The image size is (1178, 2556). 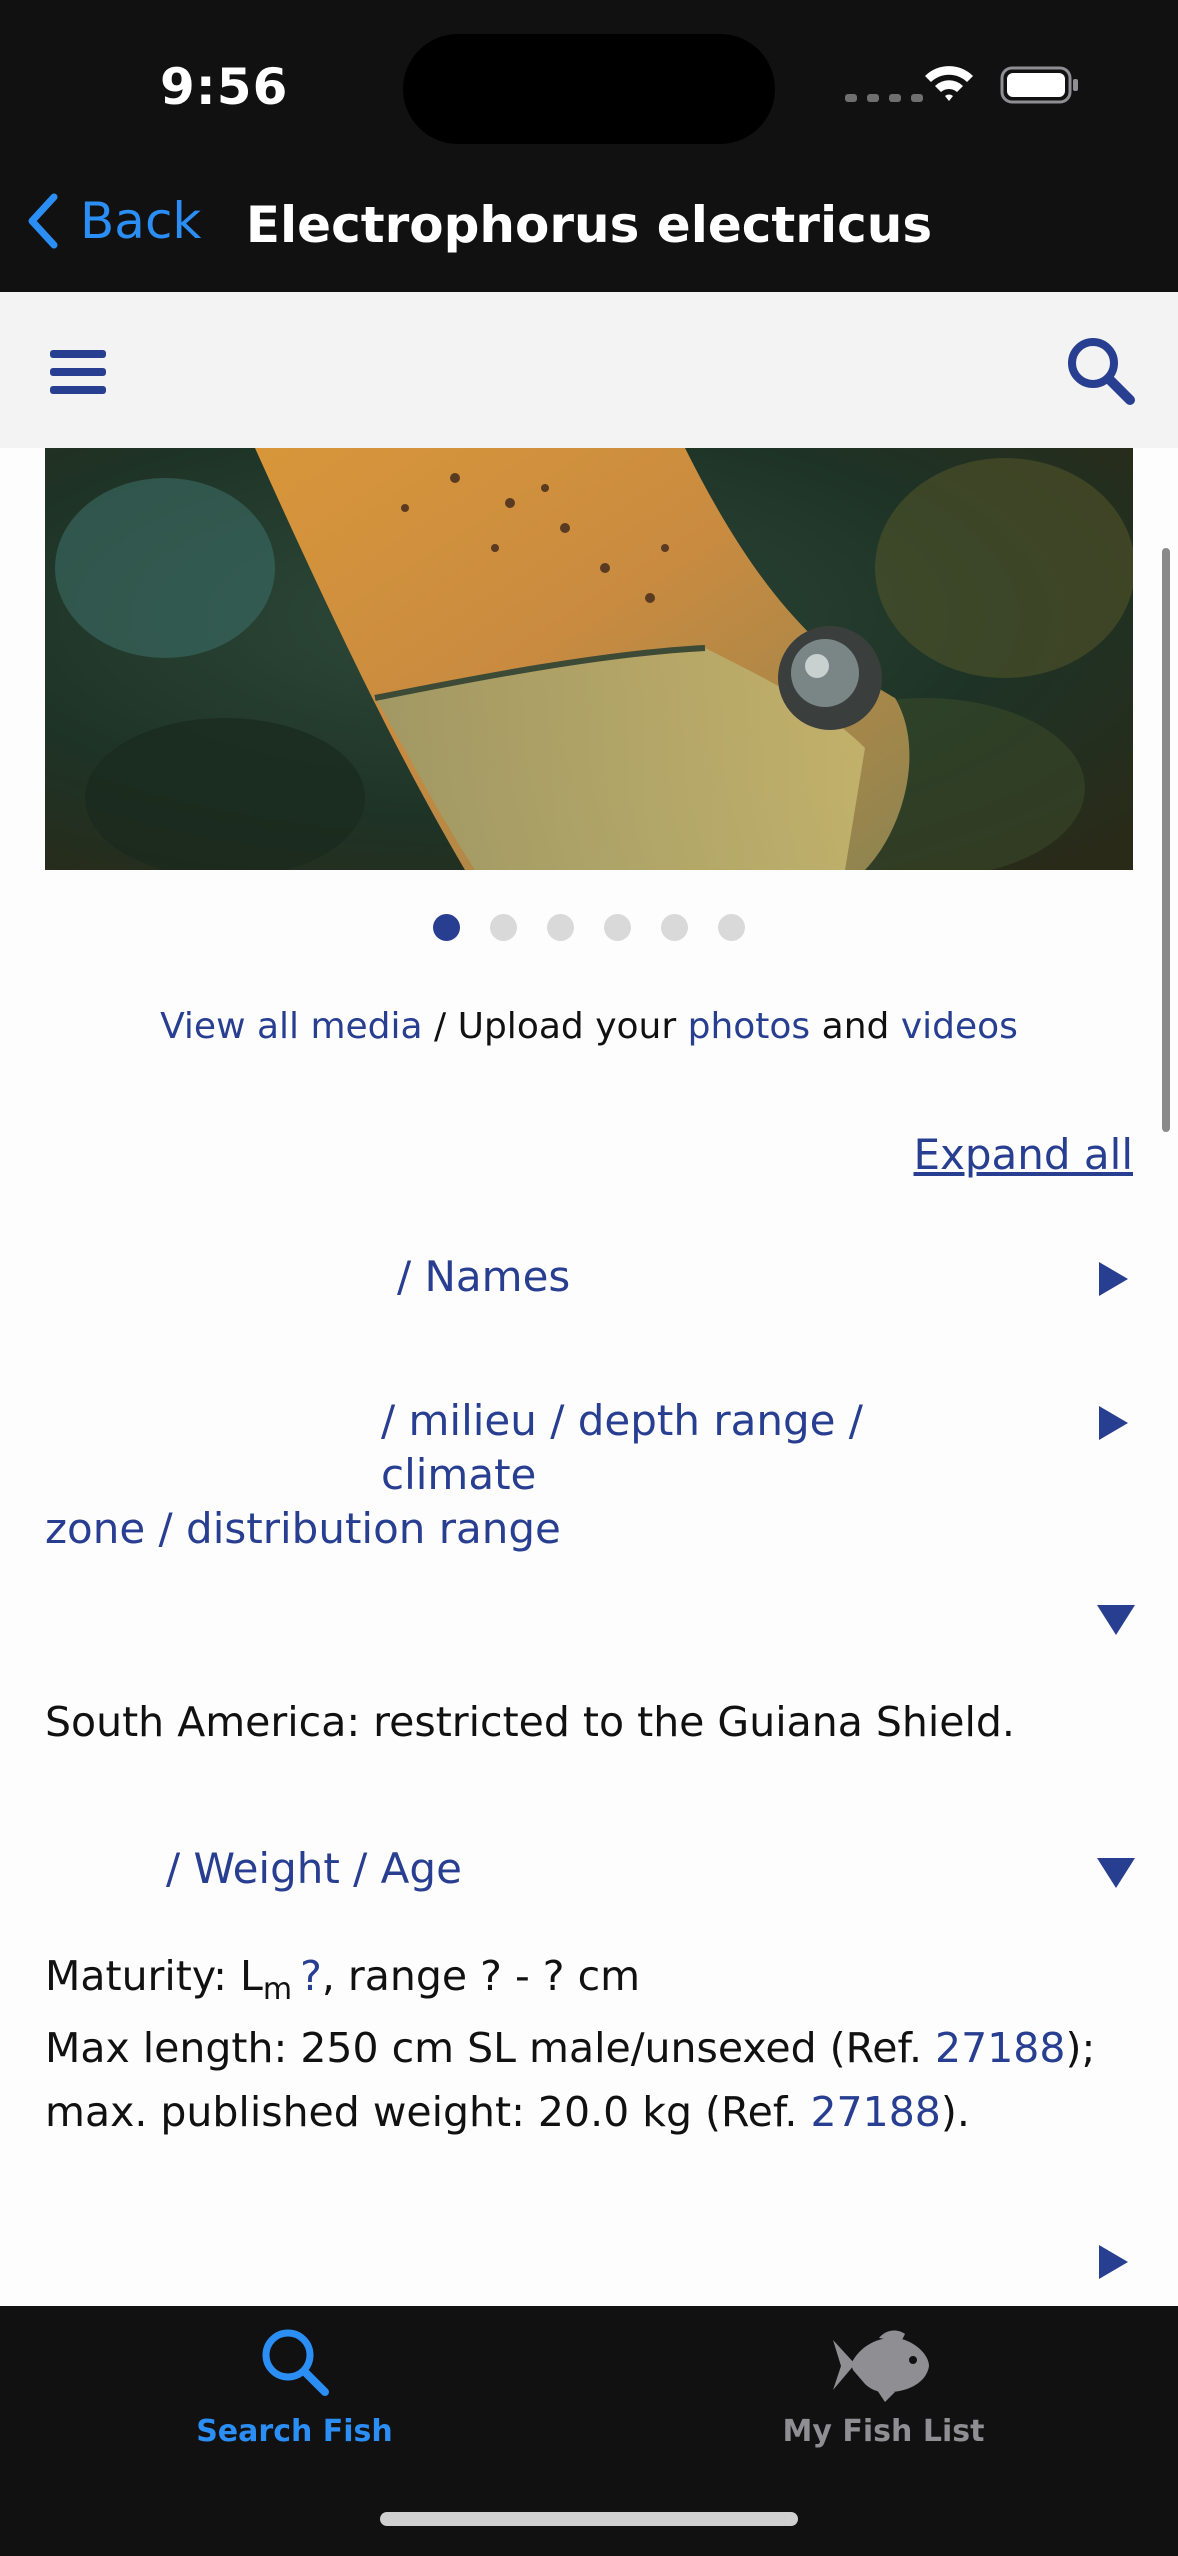 I want to click on reference-link-1: 27188, so click(x=1000, y=2048).